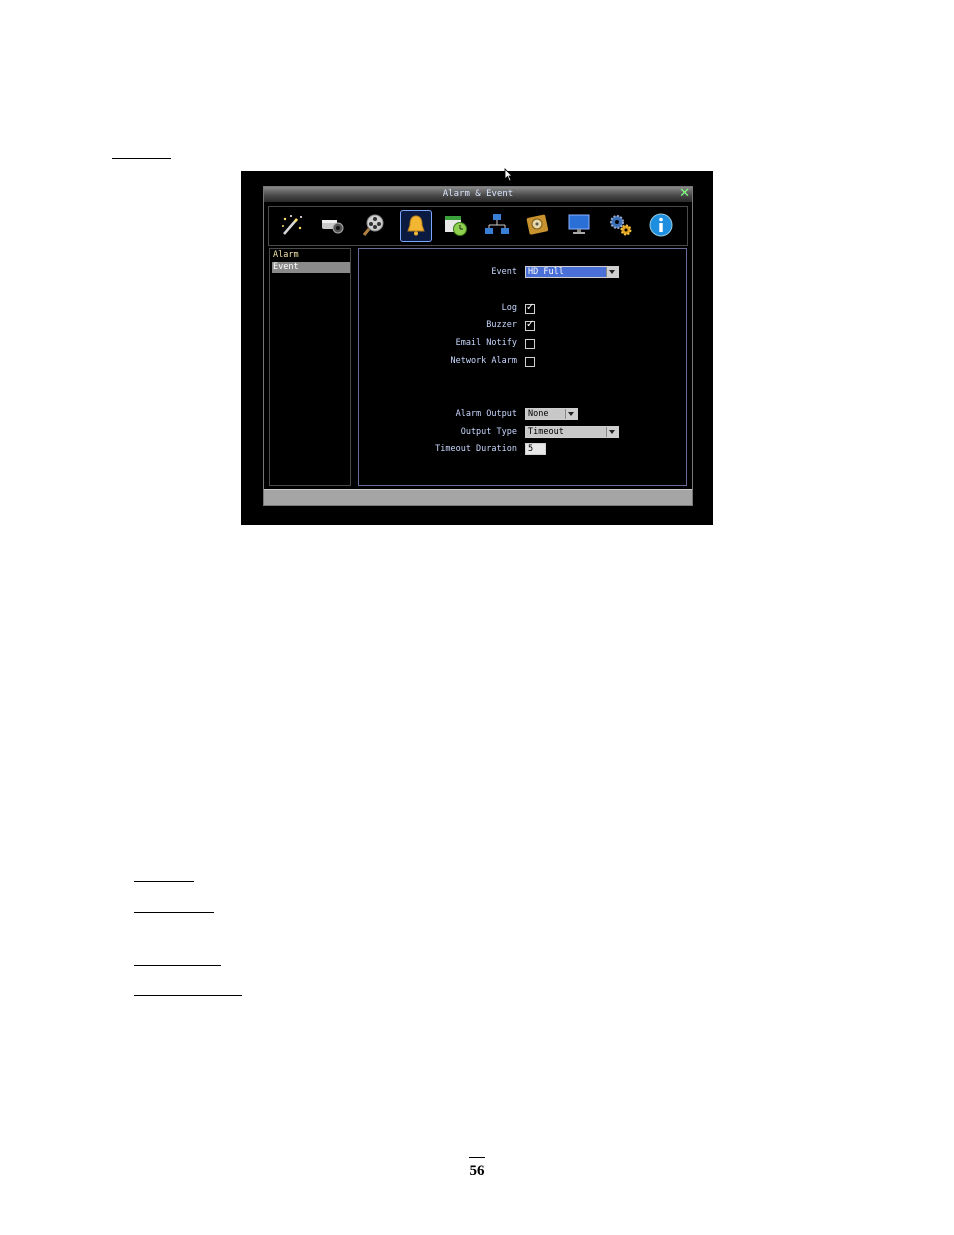 The height and width of the screenshot is (1235, 954). Describe the element at coordinates (497, 225) in the screenshot. I see `network-icon` at that location.